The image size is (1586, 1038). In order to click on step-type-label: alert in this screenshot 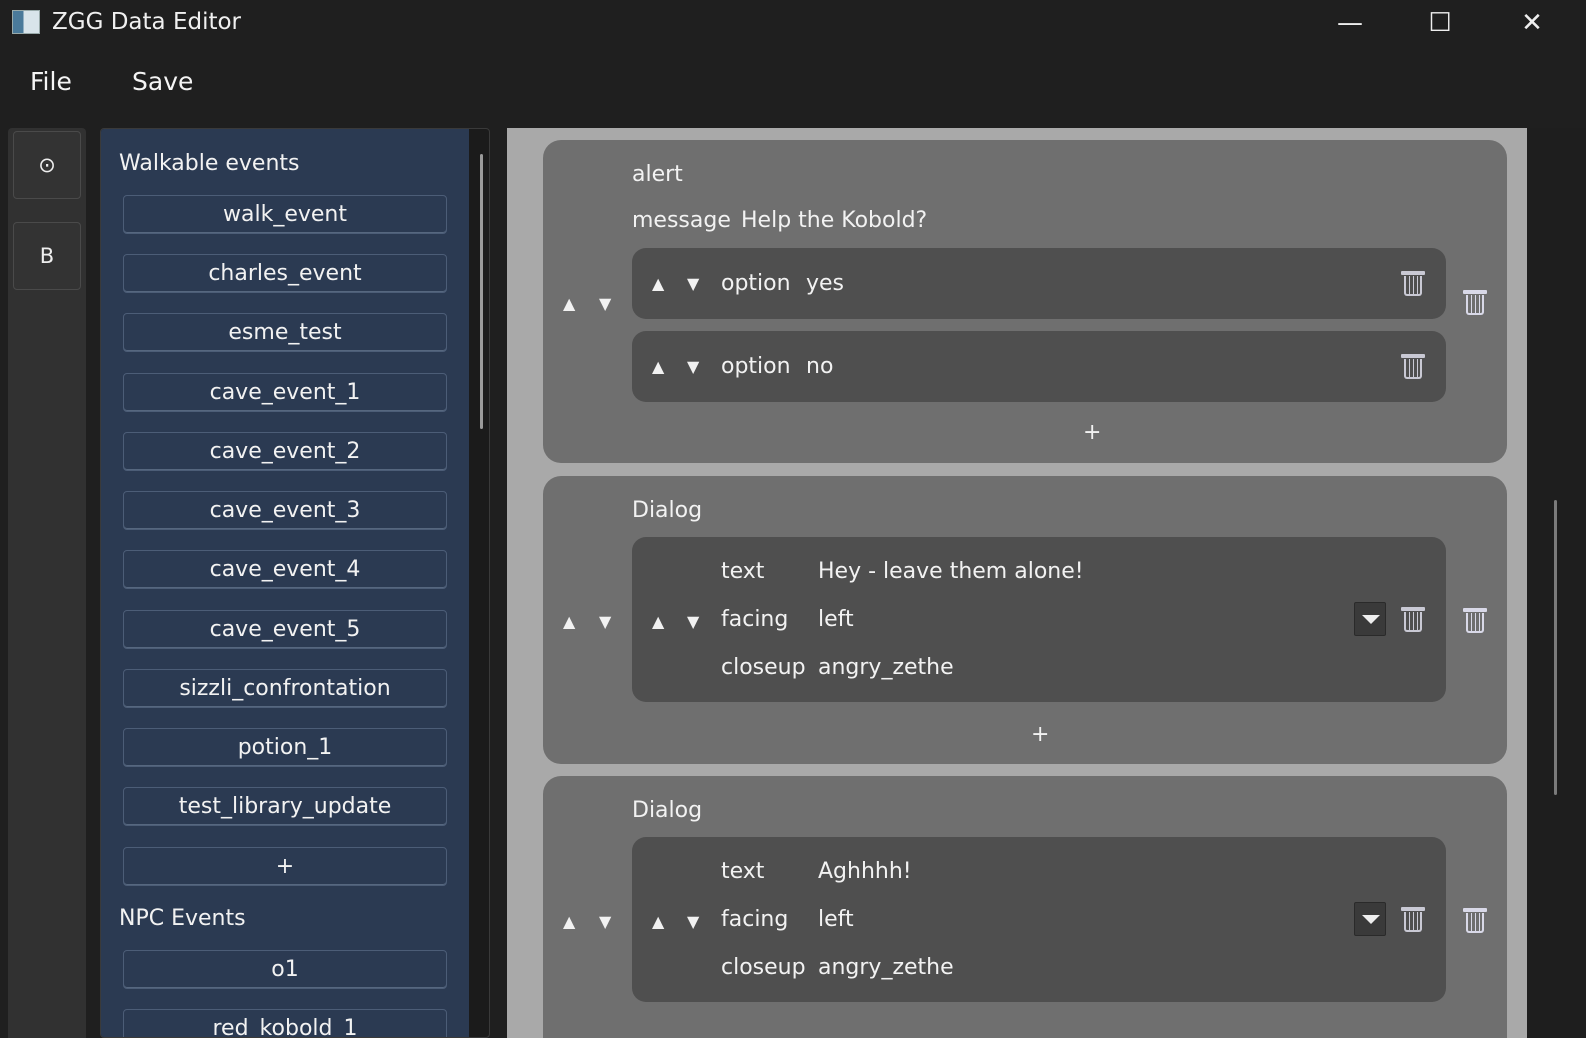, I will do `click(657, 174)`.